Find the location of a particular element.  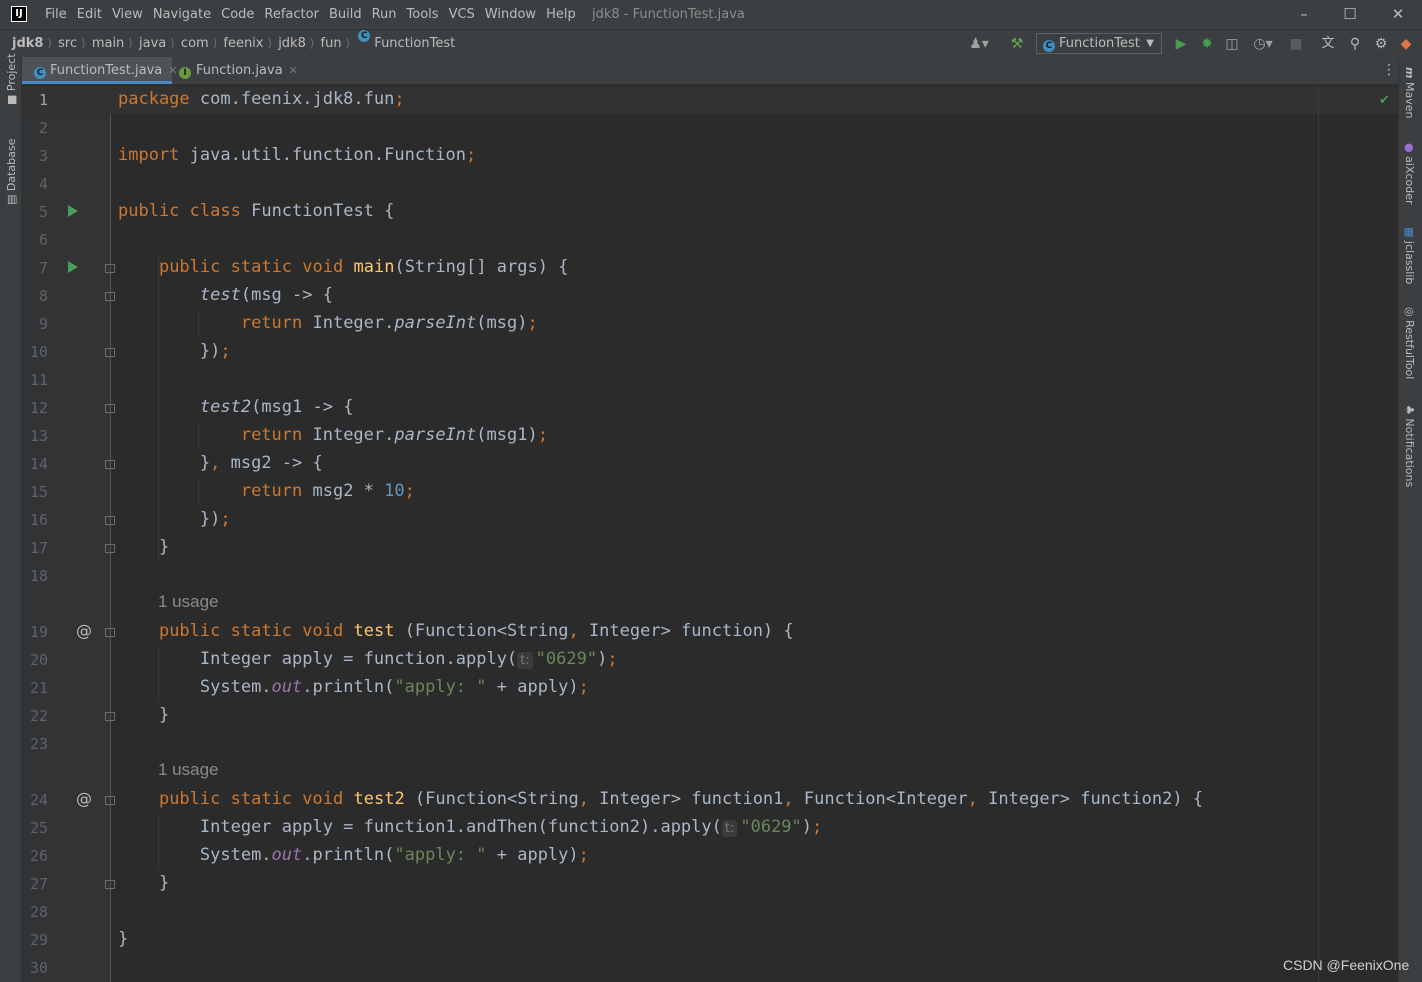

jclasslib-tool-window: ▦ jclasslib is located at coordinates (1409, 255).